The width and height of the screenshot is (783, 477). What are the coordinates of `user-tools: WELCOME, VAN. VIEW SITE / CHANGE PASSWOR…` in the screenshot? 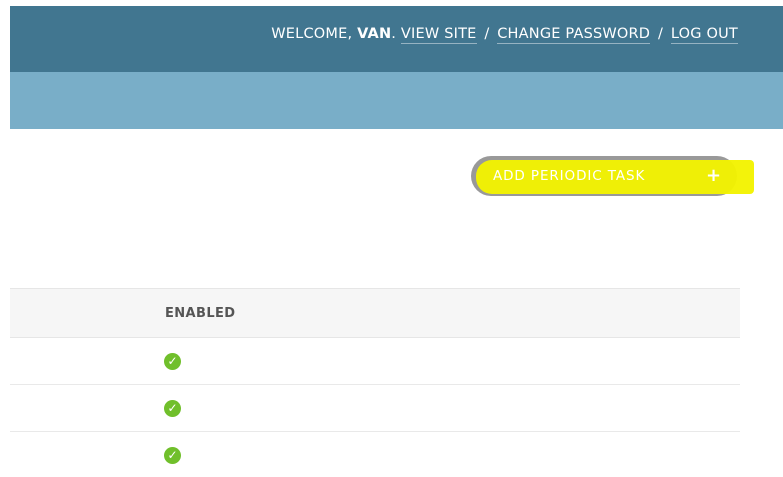 It's located at (504, 35).